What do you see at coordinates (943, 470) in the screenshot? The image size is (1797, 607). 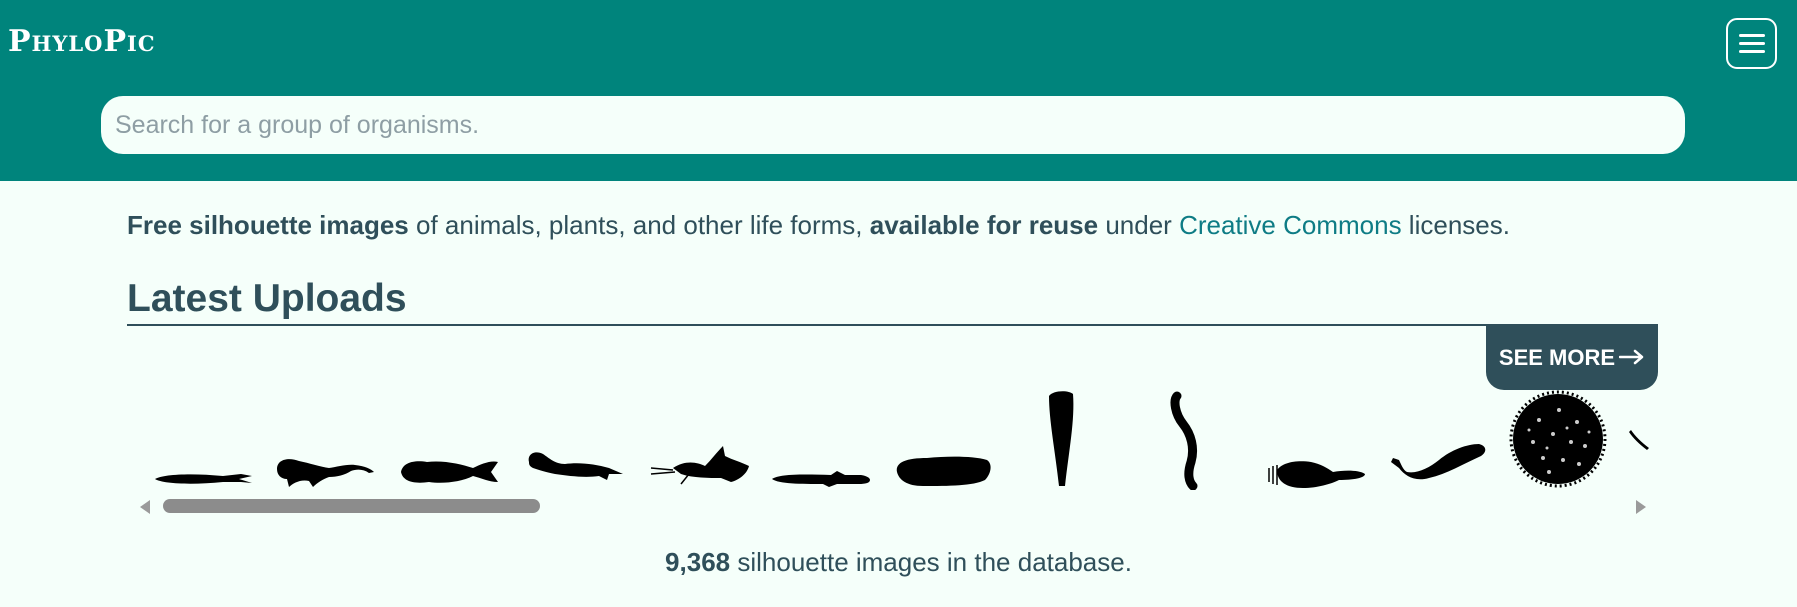 I see `silhouette-sea-cucumber` at bounding box center [943, 470].